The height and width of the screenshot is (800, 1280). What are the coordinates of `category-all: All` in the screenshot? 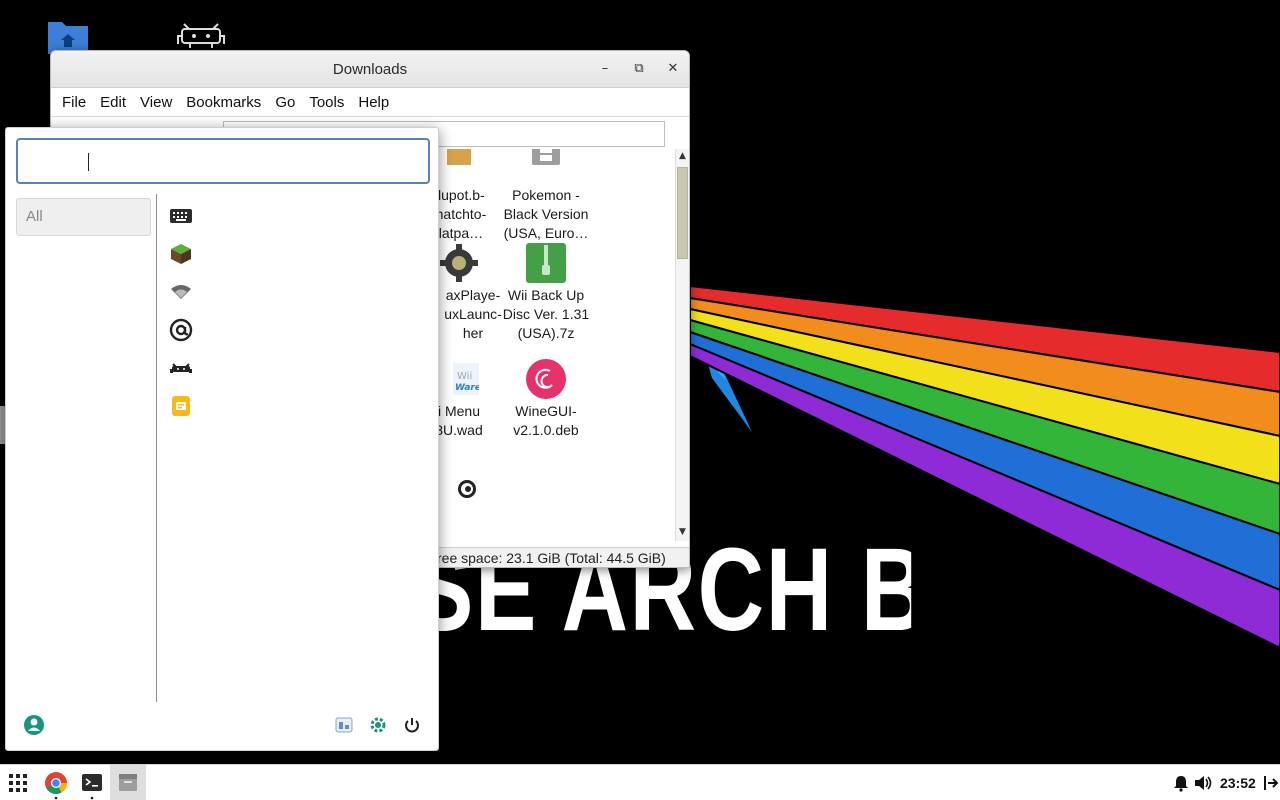 It's located at (83, 217).